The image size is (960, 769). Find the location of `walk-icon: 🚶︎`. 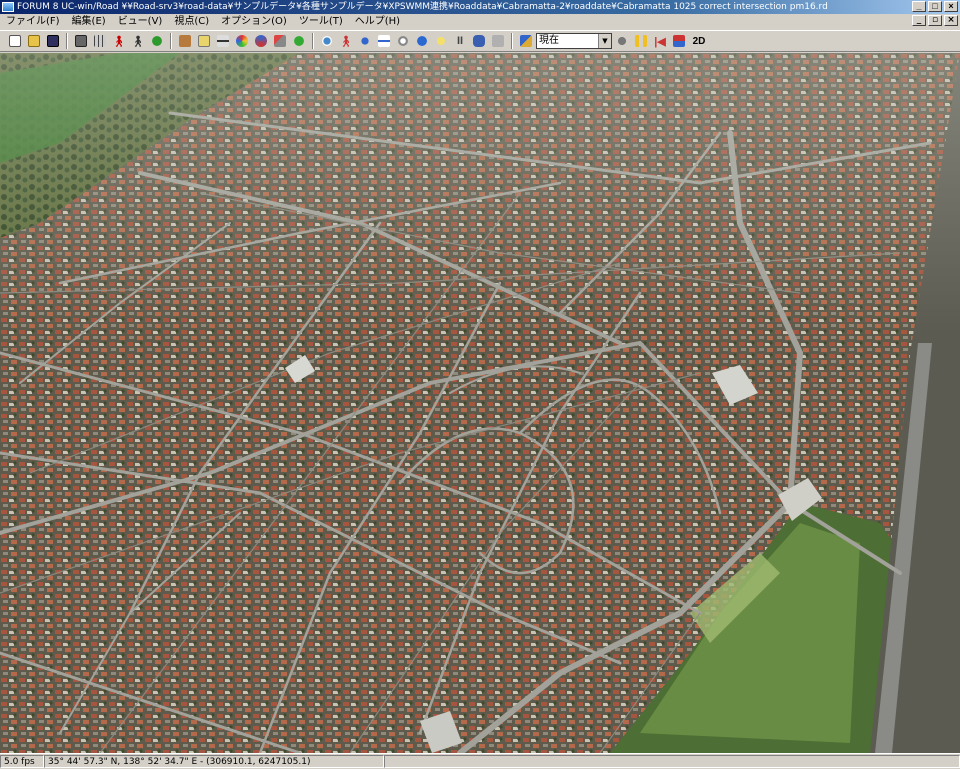

walk-icon: 🚶︎ is located at coordinates (346, 41).